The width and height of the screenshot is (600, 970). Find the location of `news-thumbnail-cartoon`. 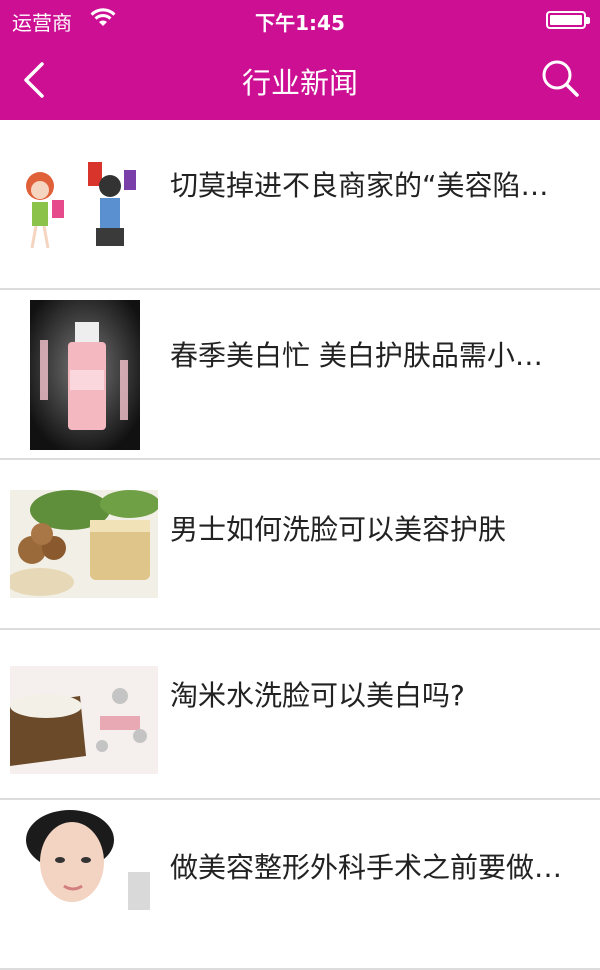

news-thumbnail-cartoon is located at coordinates (84, 210).